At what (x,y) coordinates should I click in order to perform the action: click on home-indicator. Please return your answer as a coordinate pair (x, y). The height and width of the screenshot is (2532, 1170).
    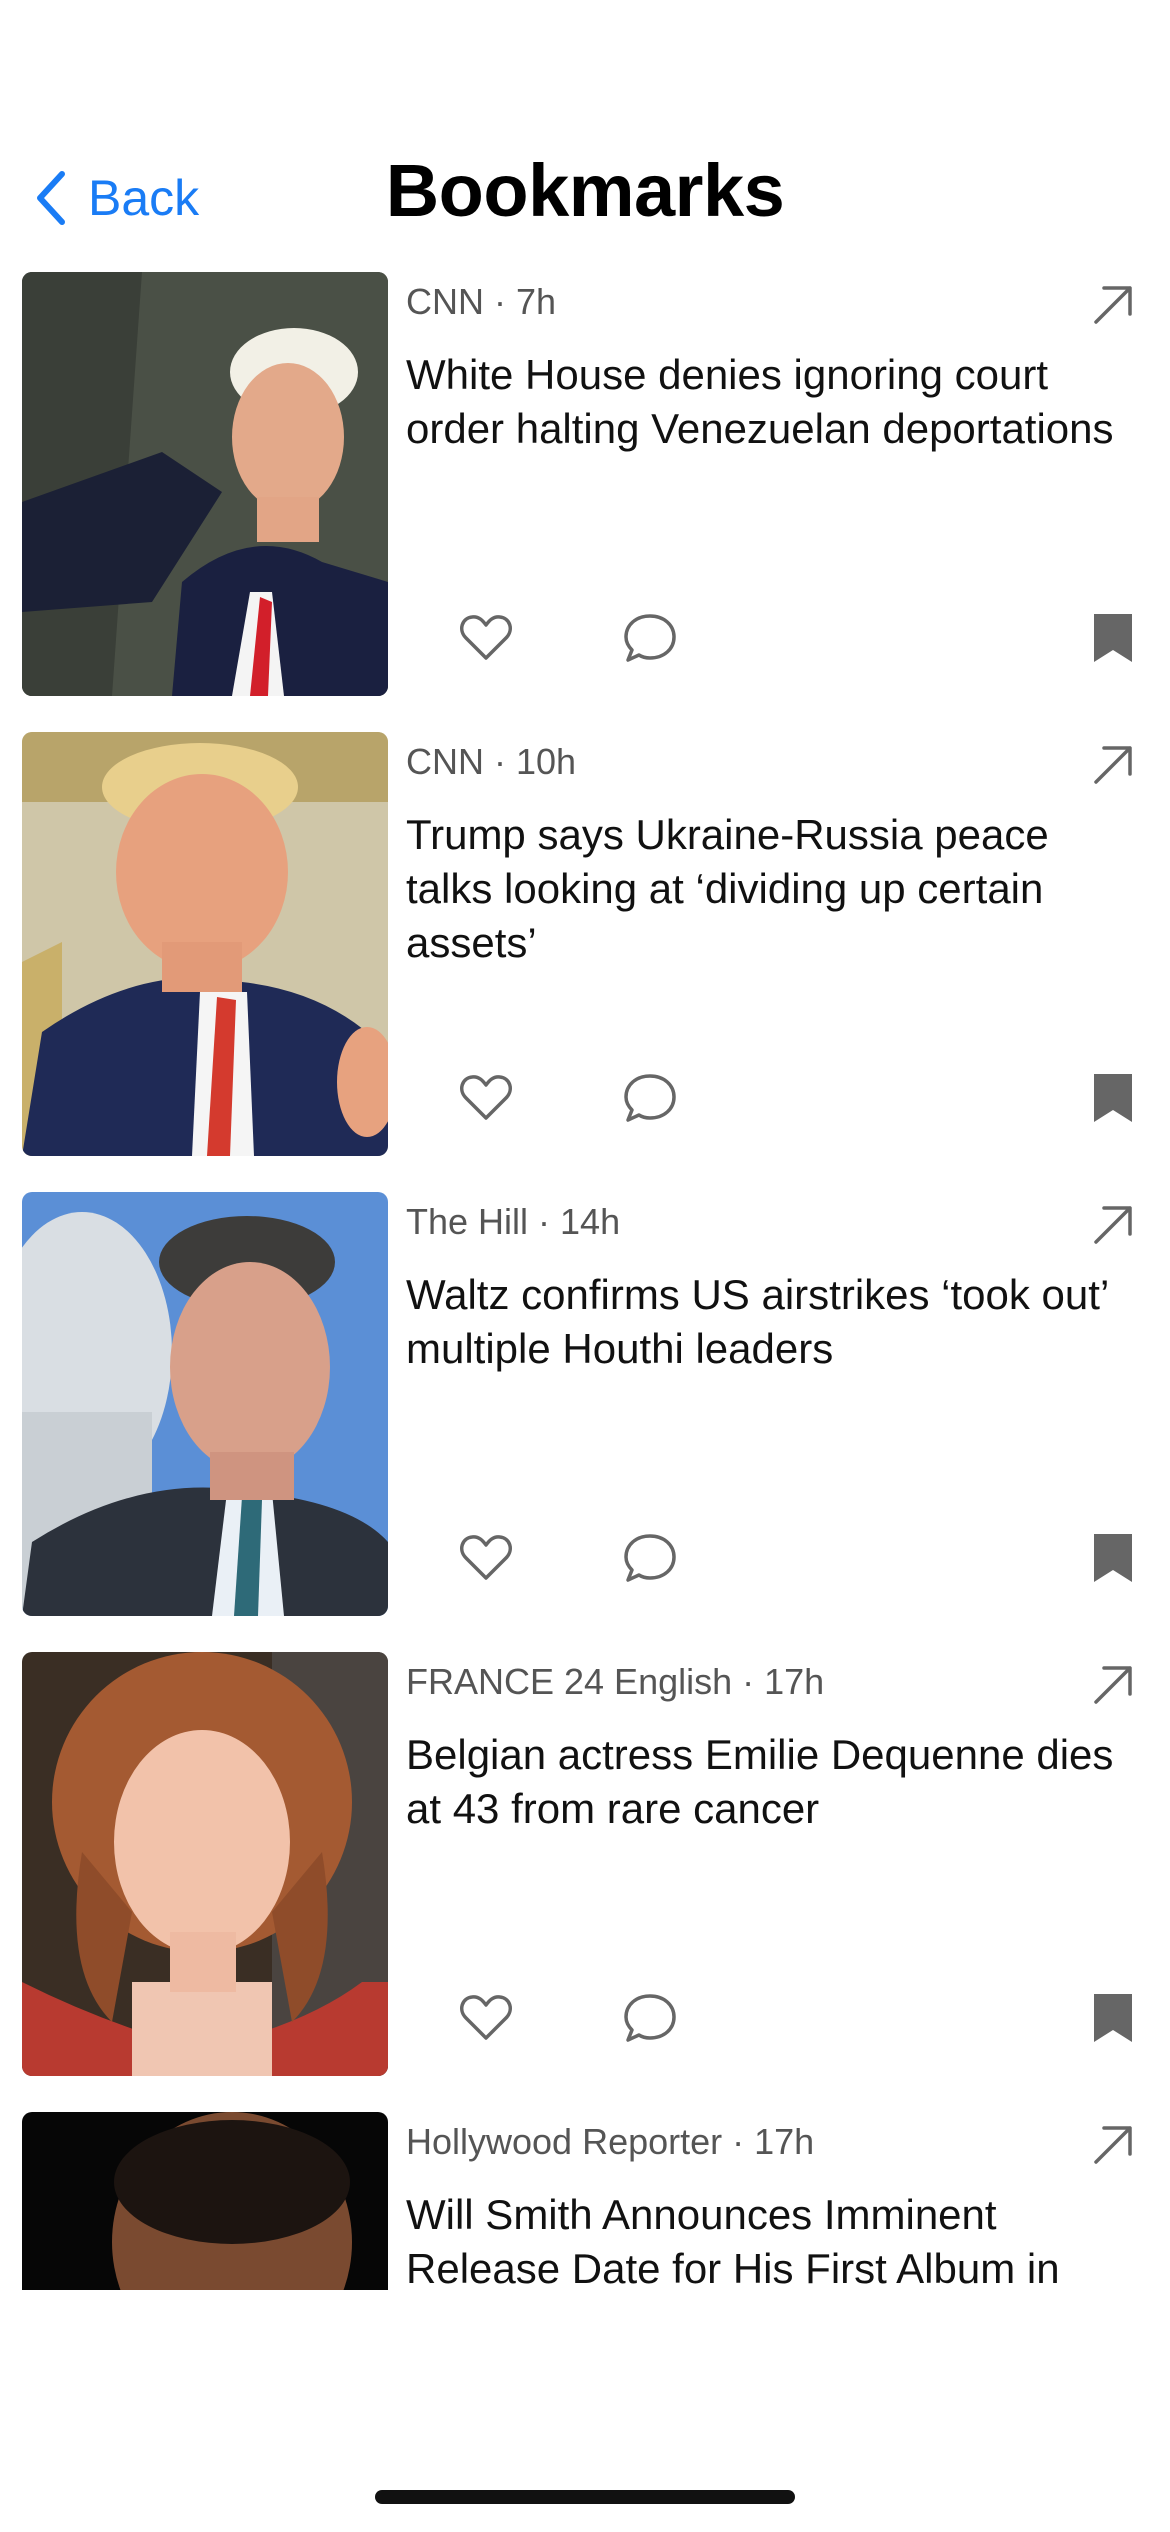
    Looking at the image, I should click on (585, 2497).